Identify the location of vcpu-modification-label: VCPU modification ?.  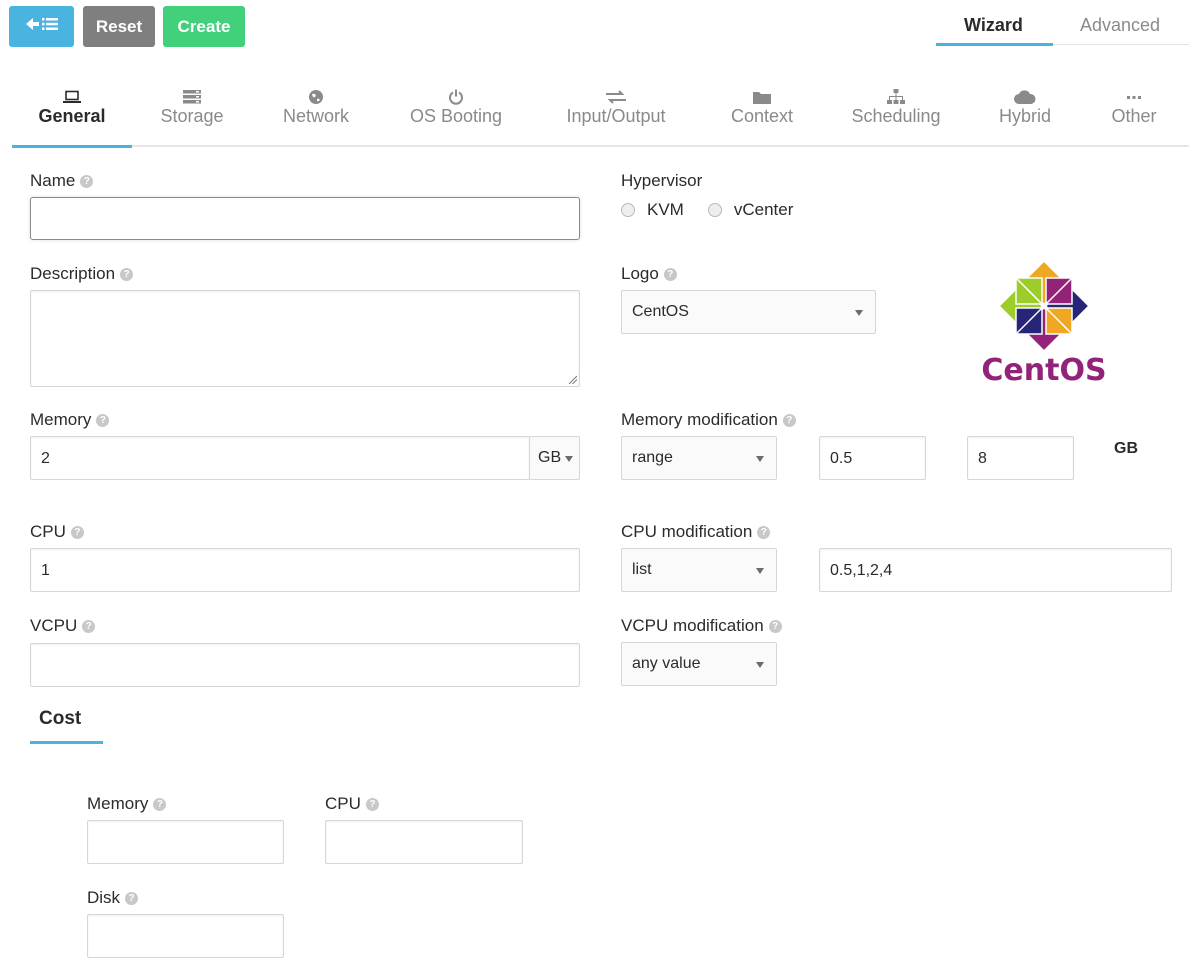
(701, 626).